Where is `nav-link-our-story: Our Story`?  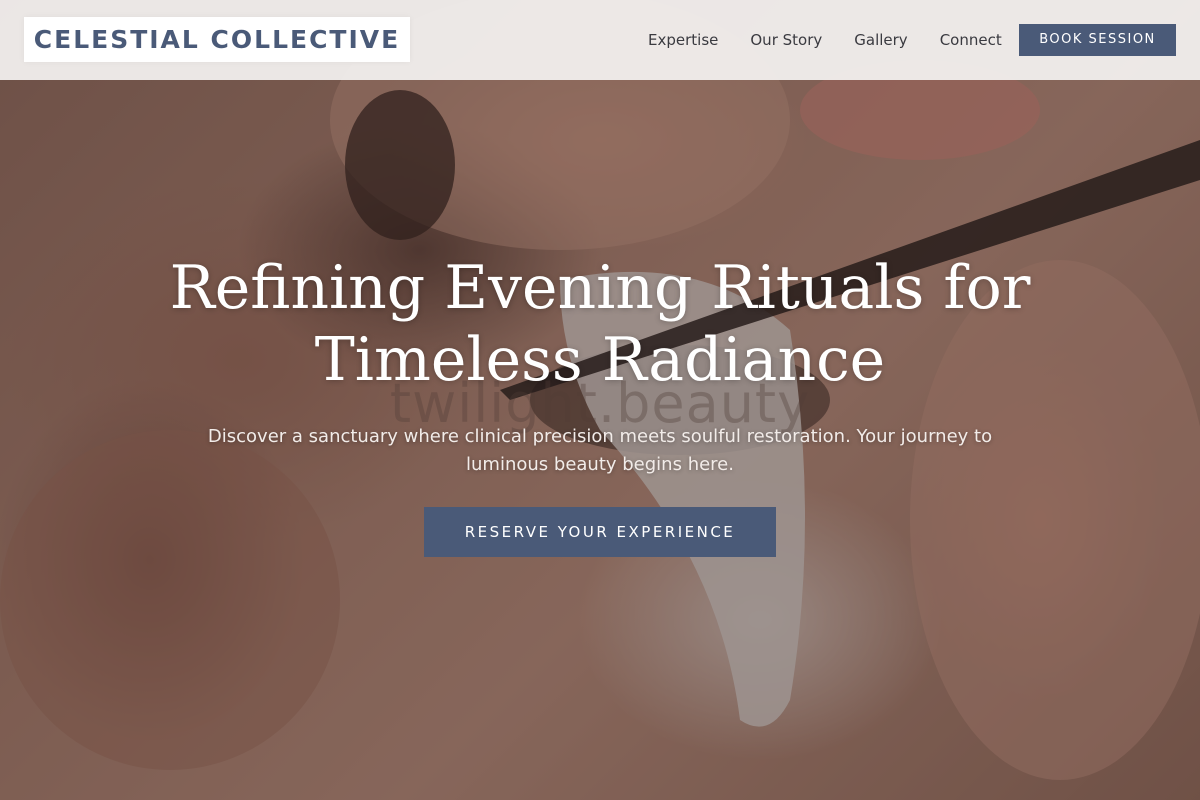
nav-link-our-story: Our Story is located at coordinates (786, 40).